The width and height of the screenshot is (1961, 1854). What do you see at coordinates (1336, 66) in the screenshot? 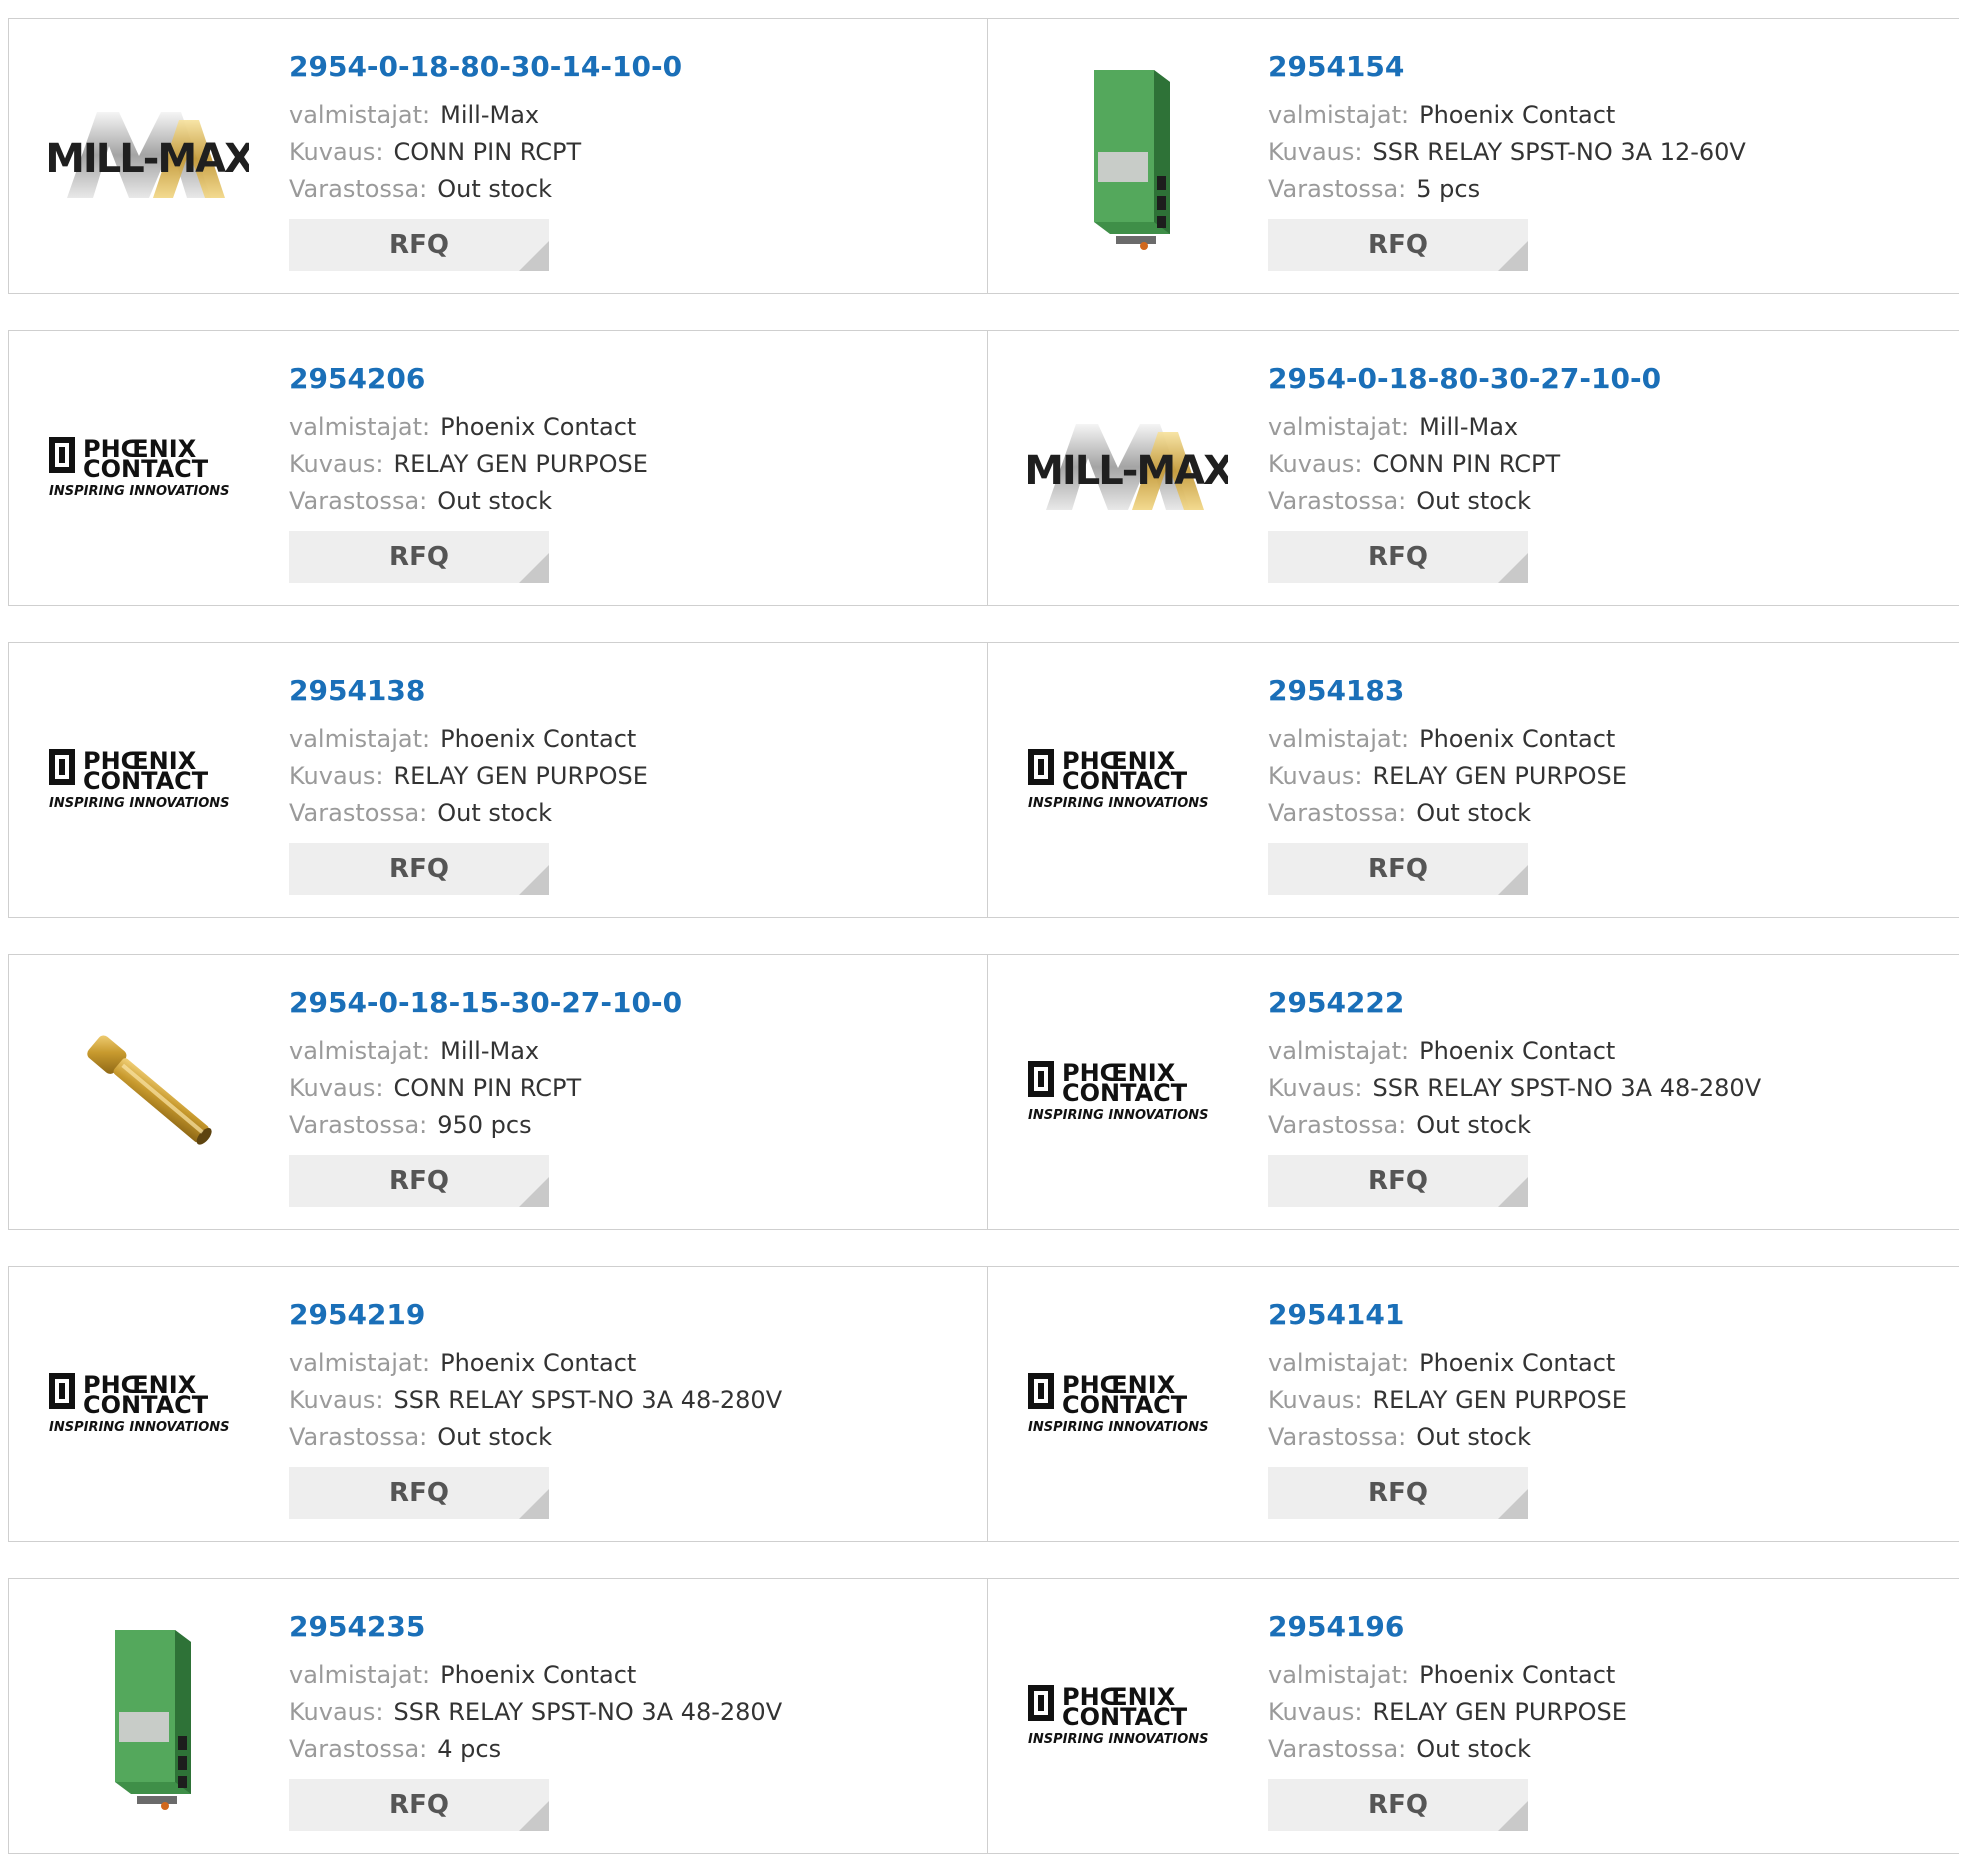
I see `part-number-link: 2954154` at bounding box center [1336, 66].